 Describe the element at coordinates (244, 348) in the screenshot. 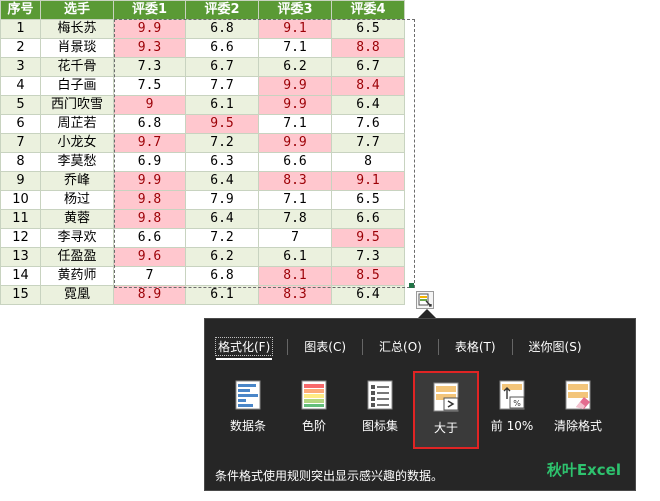

I see `tab-formatting: 格式化(F)` at that location.